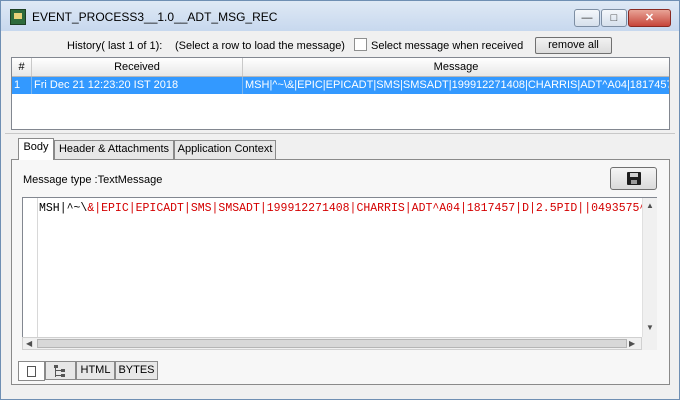 This screenshot has width=680, height=400. I want to click on row-received: Fri Dec 21 12:23:20 IST 2018, so click(137, 85).